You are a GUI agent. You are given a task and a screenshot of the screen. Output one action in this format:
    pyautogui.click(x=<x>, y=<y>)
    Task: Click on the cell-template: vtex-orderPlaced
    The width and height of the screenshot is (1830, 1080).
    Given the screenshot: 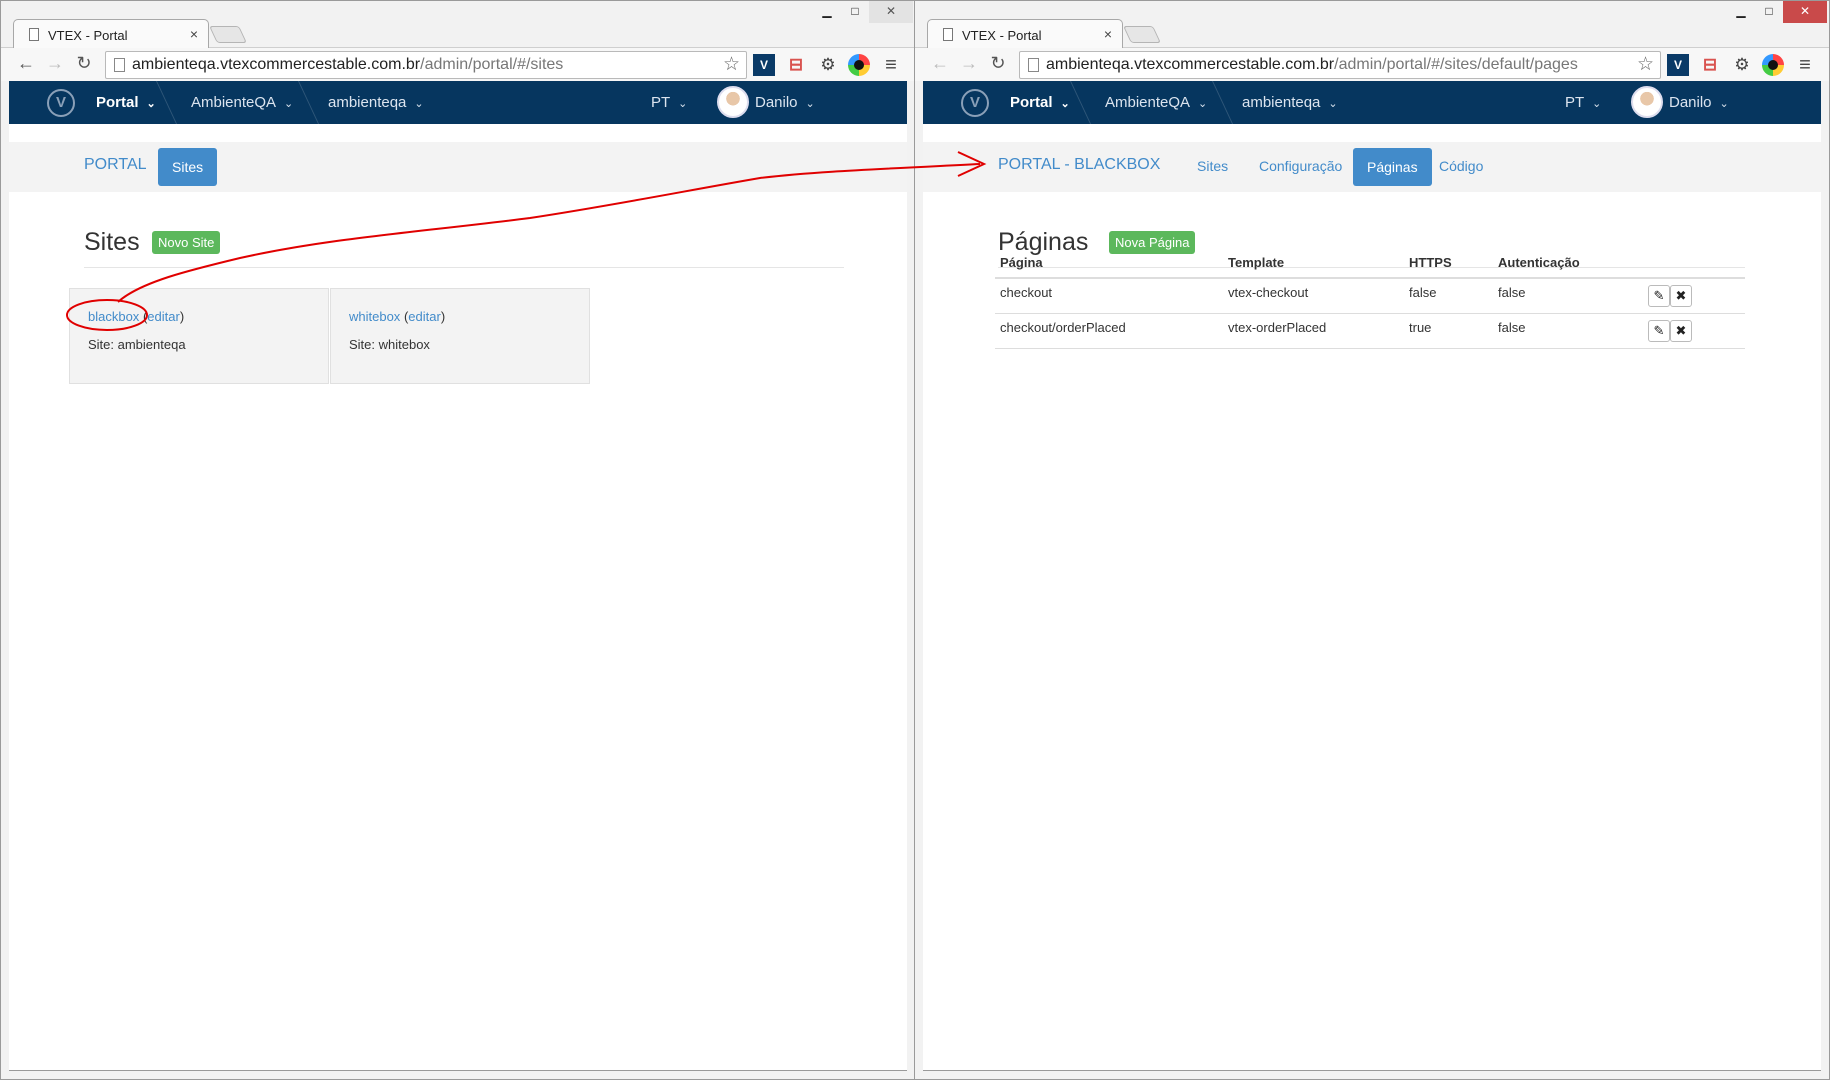 What is the action you would take?
    pyautogui.click(x=1313, y=331)
    